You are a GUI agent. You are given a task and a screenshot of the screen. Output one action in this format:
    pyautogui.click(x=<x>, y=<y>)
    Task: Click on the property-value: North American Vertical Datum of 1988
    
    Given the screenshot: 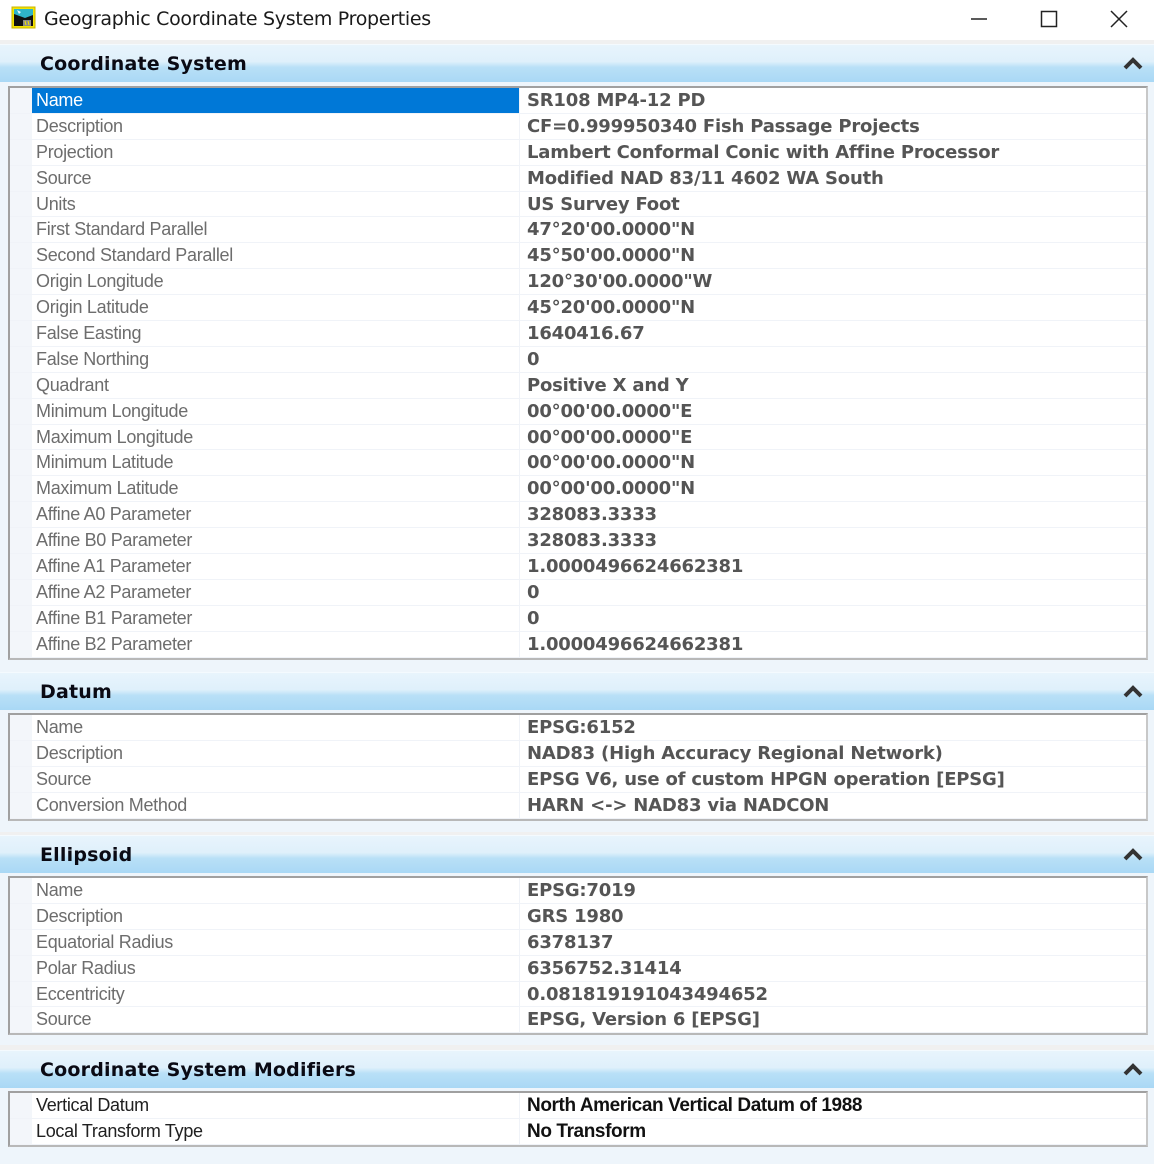 What is the action you would take?
    pyautogui.click(x=833, y=1105)
    